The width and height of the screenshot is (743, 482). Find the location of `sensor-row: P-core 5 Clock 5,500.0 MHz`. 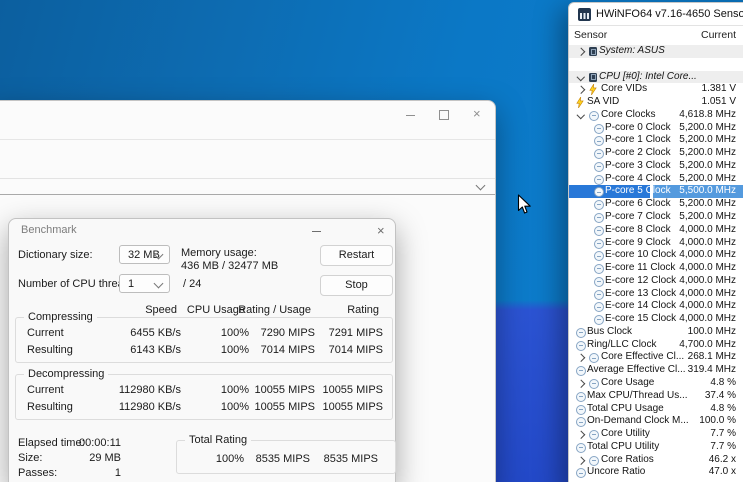

sensor-row: P-core 5 Clock 5,500.0 MHz is located at coordinates (656, 192).